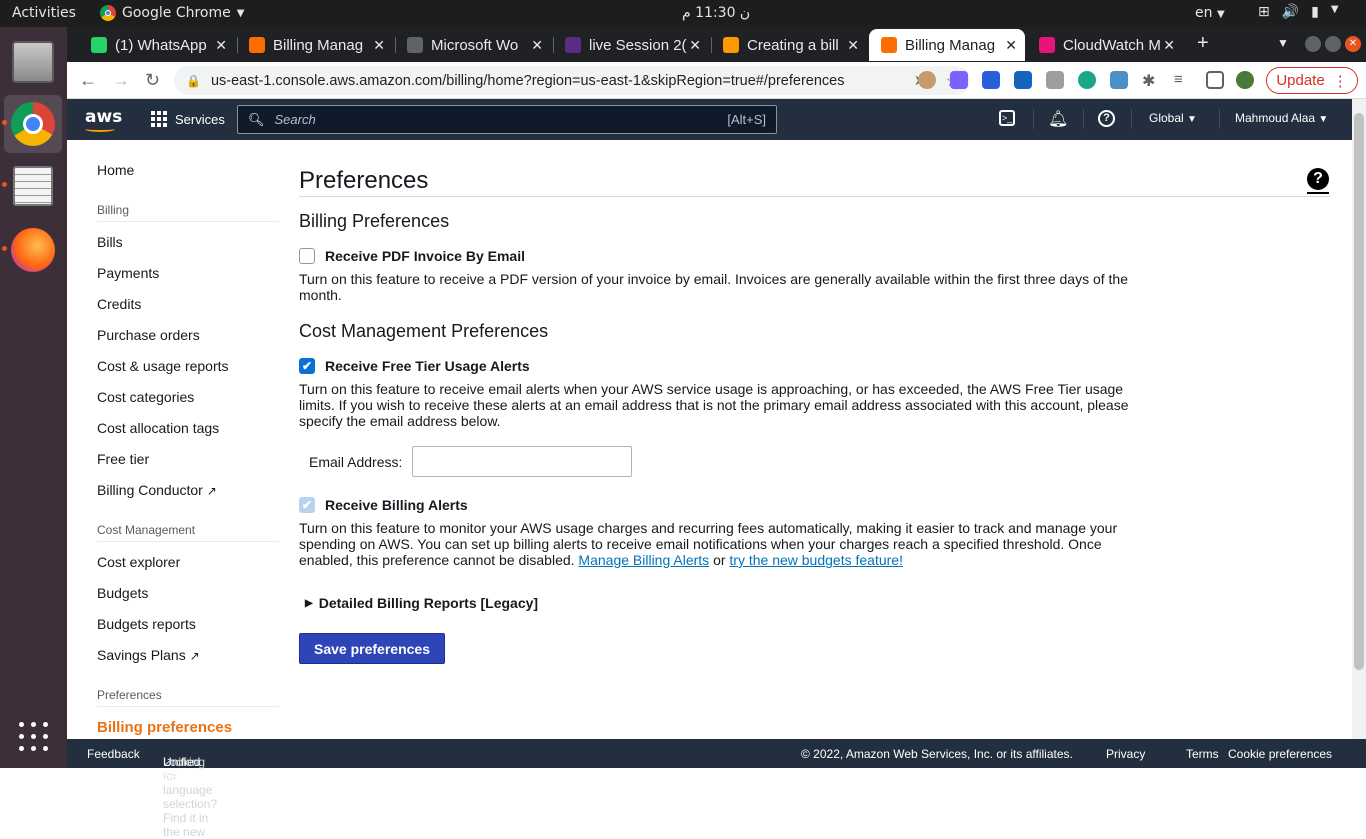 The height and width of the screenshot is (839, 1366). I want to click on sidebar-item-cost-allocation-tags: Cost allocation tags, so click(158, 428).